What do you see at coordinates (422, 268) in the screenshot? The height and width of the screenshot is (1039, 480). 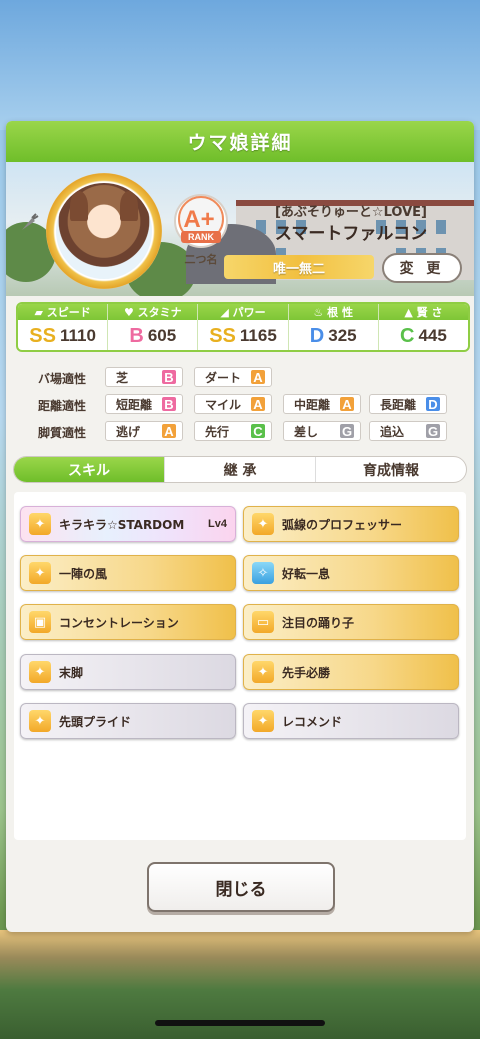 I see `change-epithet-button: 変 更` at bounding box center [422, 268].